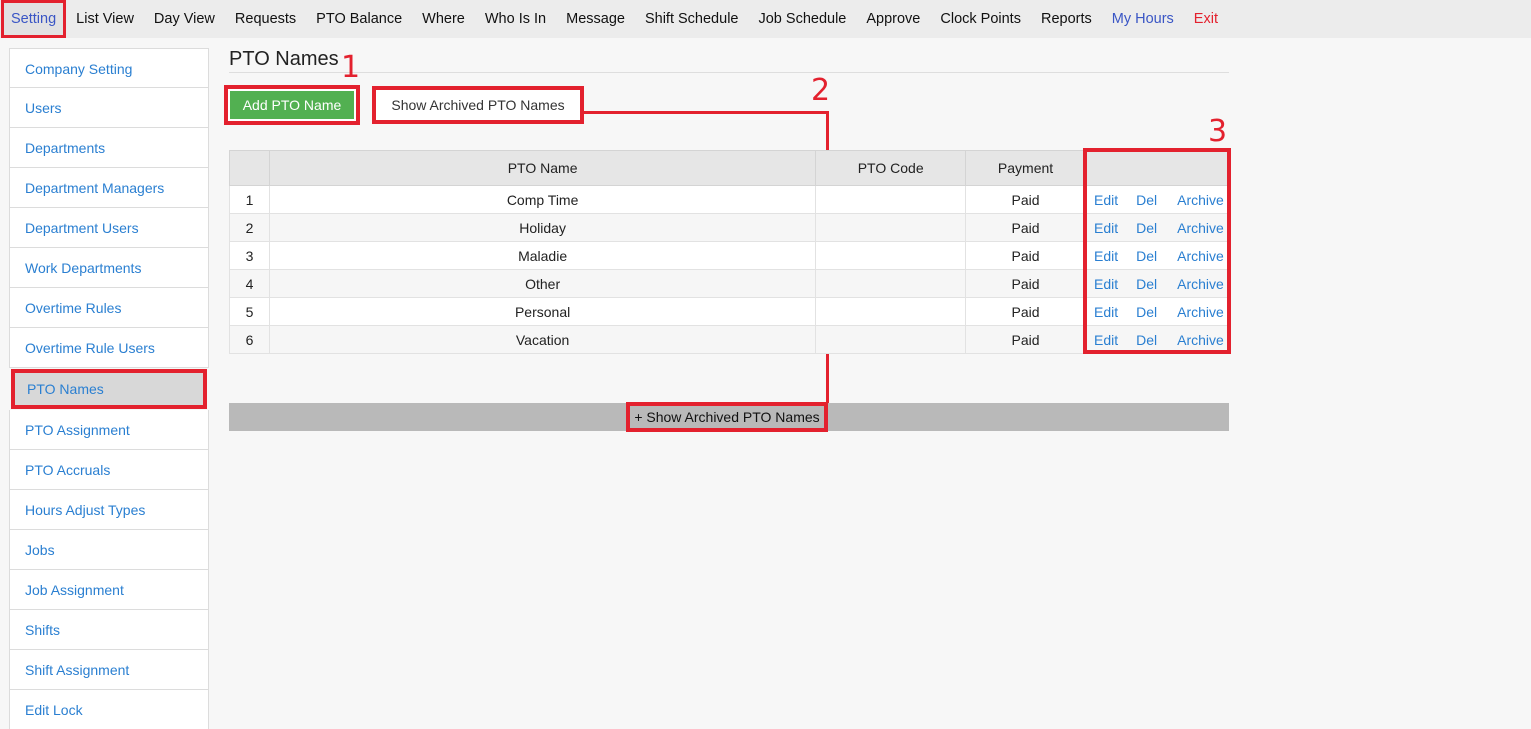  Describe the element at coordinates (109, 470) in the screenshot. I see `sidebar-item-pto-accruals: PTO Accruals` at that location.